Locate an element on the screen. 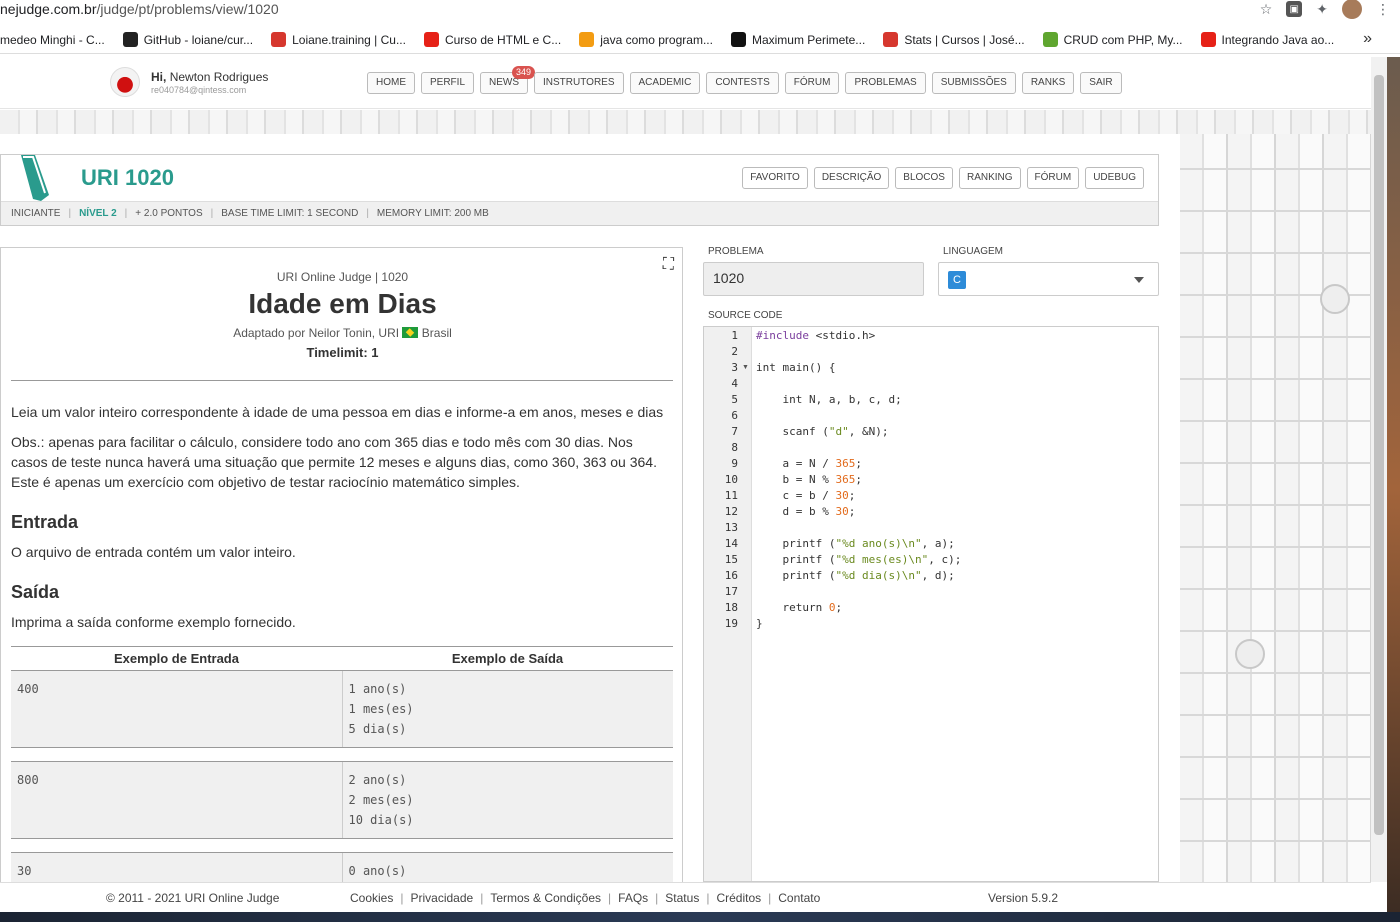 This screenshot has height=922, width=1400. code-line: #include <stdio.h> is located at coordinates (815, 335).